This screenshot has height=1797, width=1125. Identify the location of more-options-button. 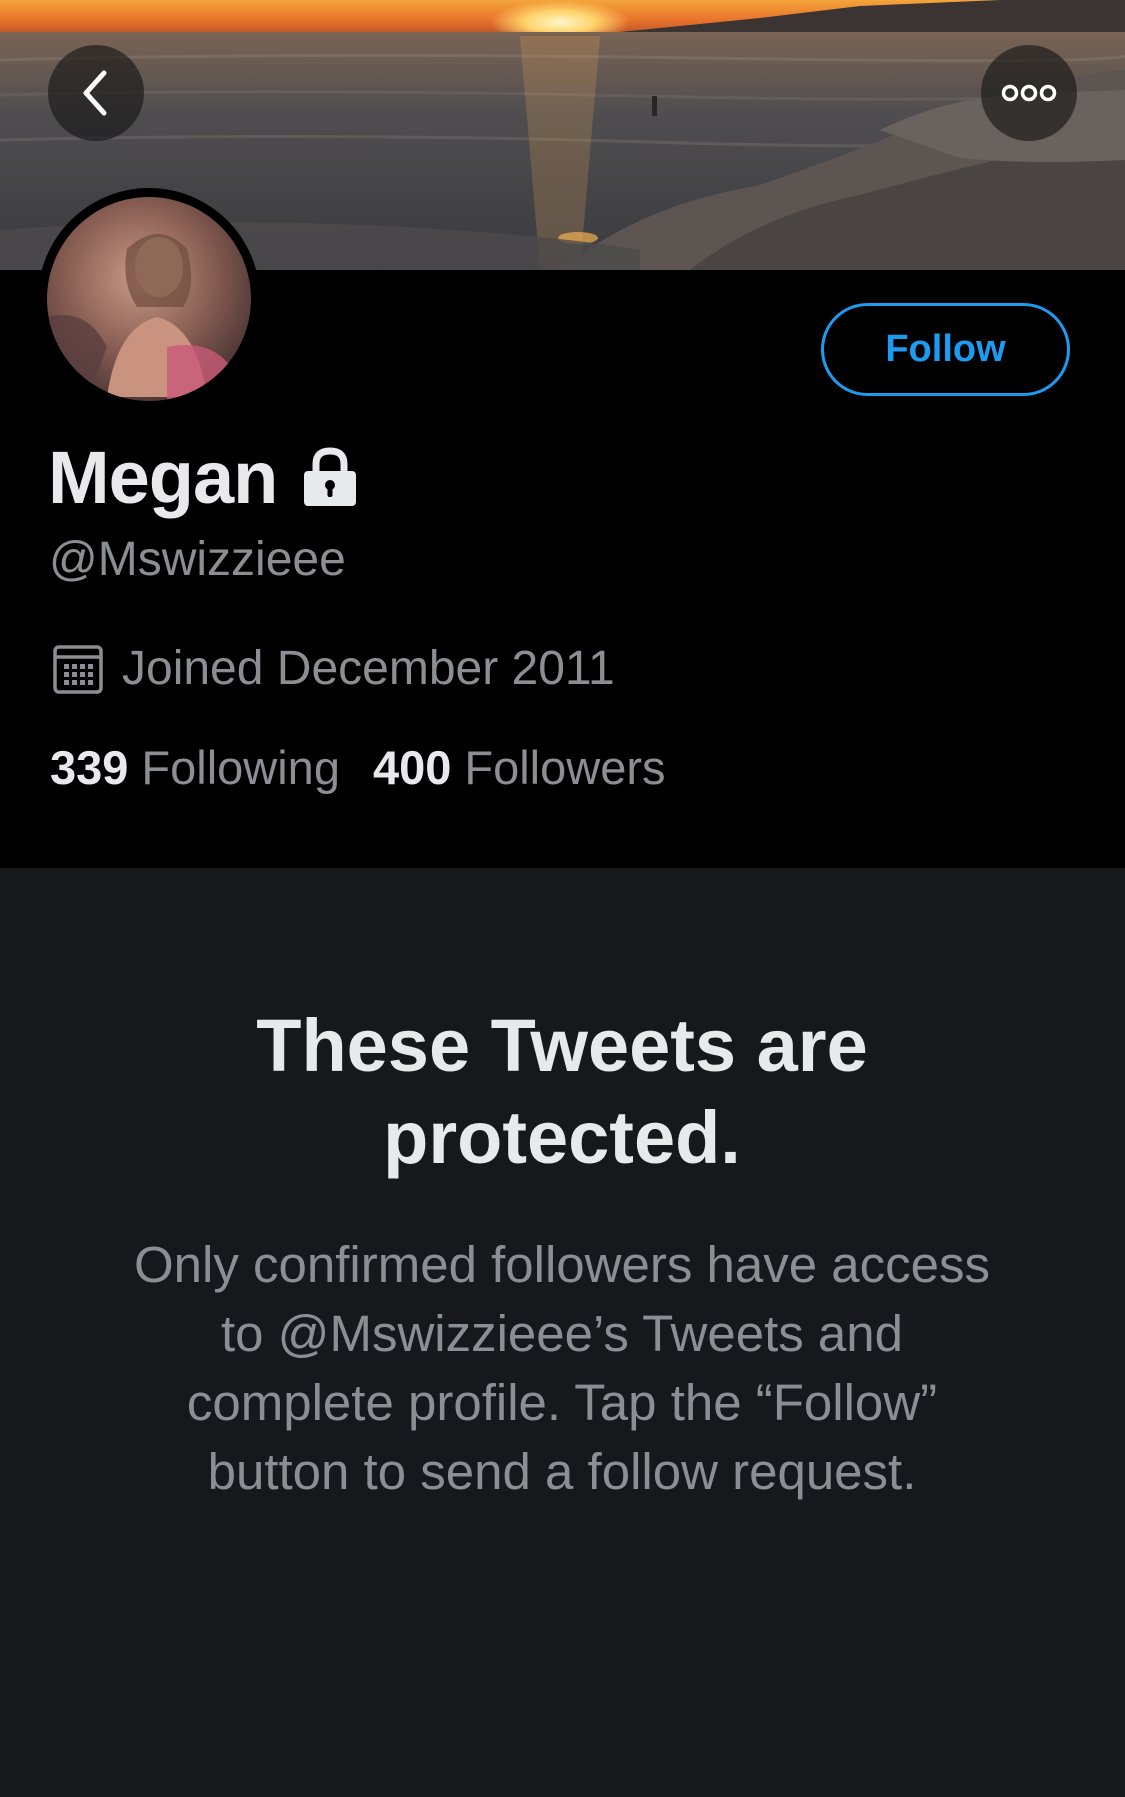
(1029, 93).